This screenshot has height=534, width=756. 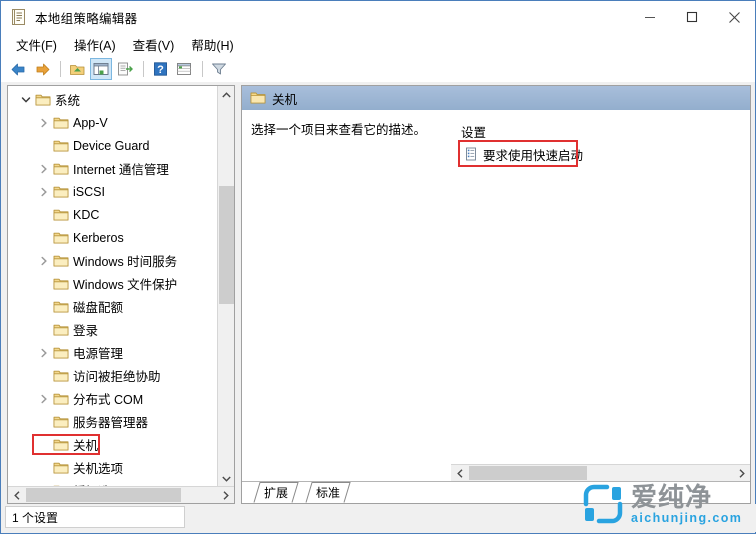 I want to click on filter-icon, so click(x=219, y=69).